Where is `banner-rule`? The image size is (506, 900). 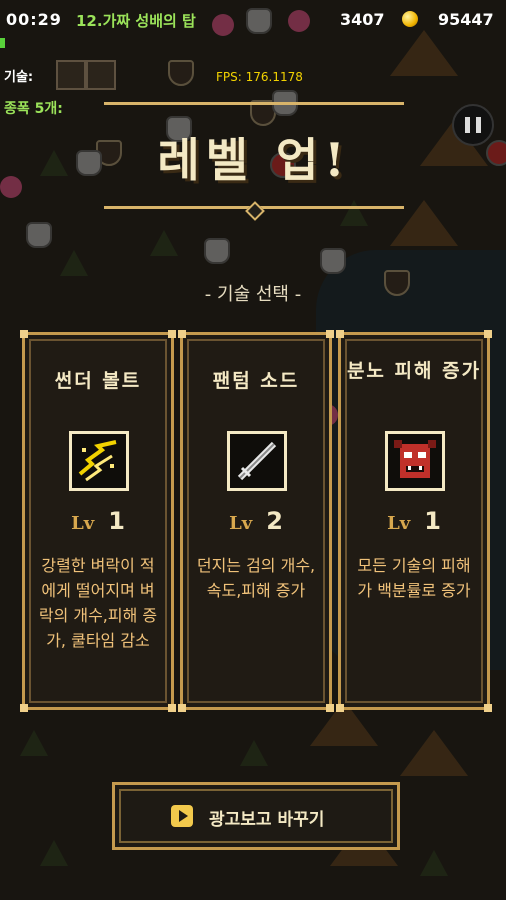
banner-rule is located at coordinates (254, 103).